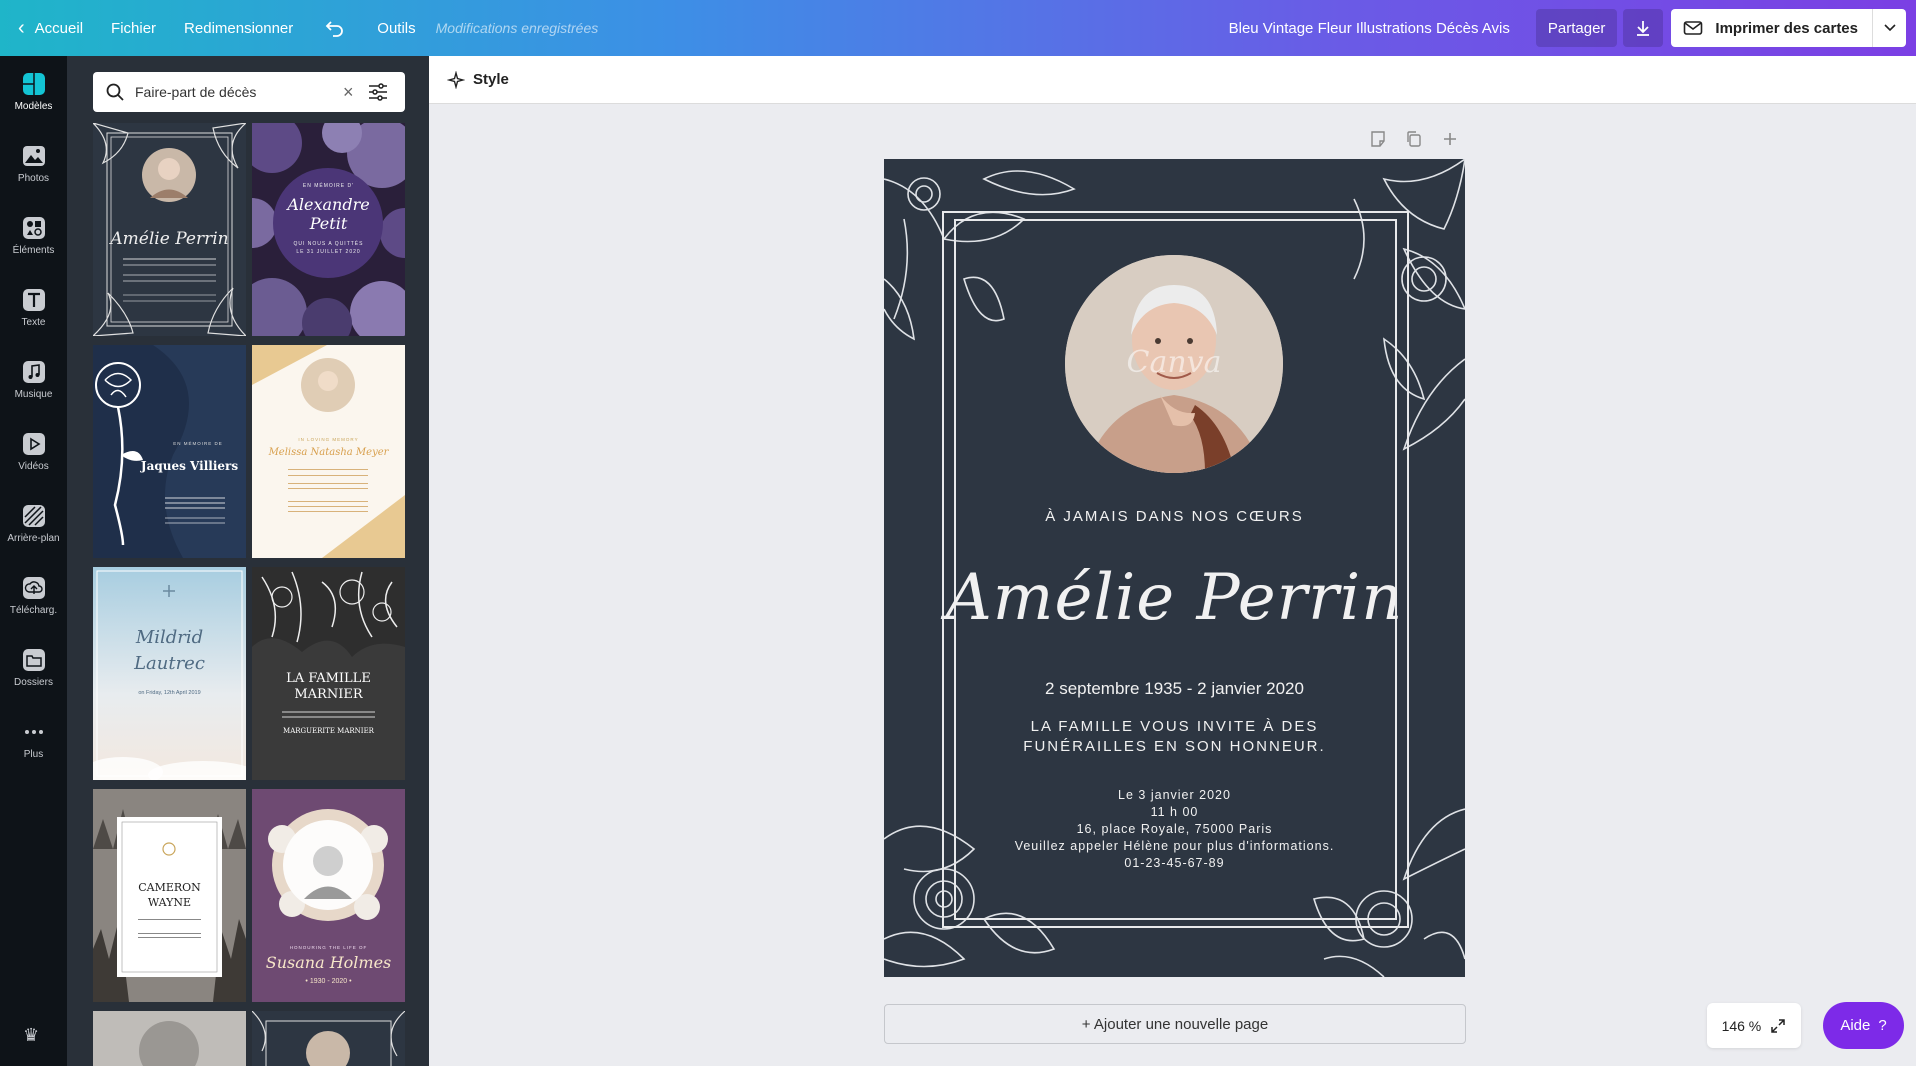 Image resolution: width=1916 pixels, height=1066 pixels. What do you see at coordinates (169, 451) in the screenshot?
I see `template-thumbnail: EN MÉMOIRE DE Jaques Villiers` at bounding box center [169, 451].